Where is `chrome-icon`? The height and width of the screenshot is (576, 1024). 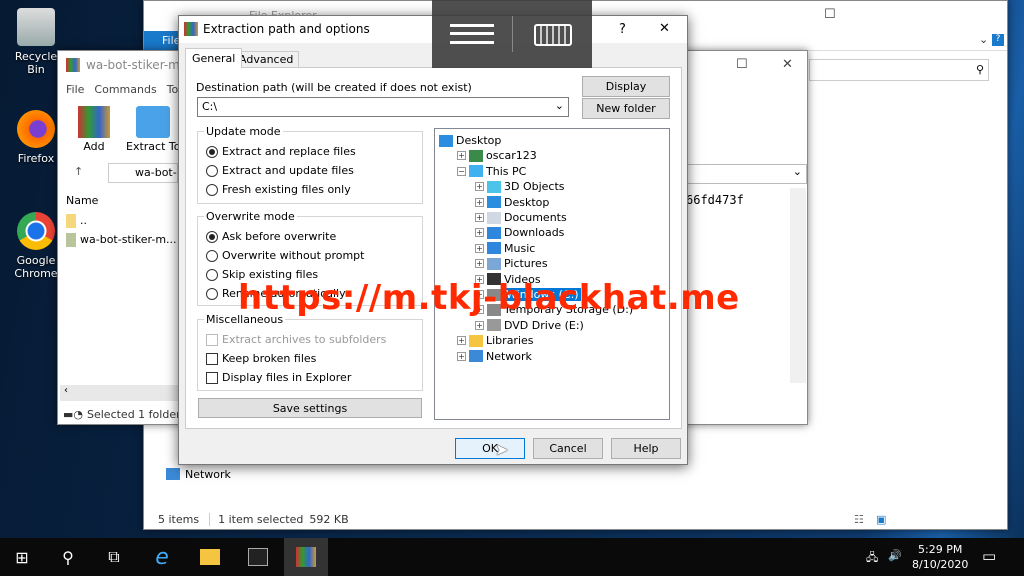
chrome-icon is located at coordinates (36, 231).